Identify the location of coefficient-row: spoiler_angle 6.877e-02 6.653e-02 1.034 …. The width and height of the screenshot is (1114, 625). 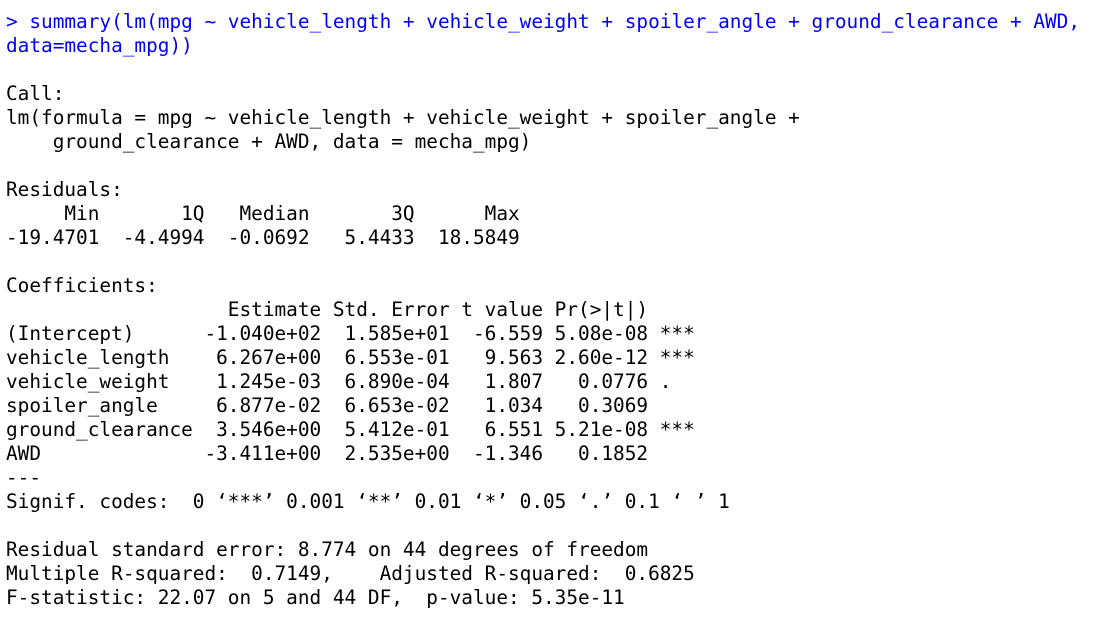
(350, 405).